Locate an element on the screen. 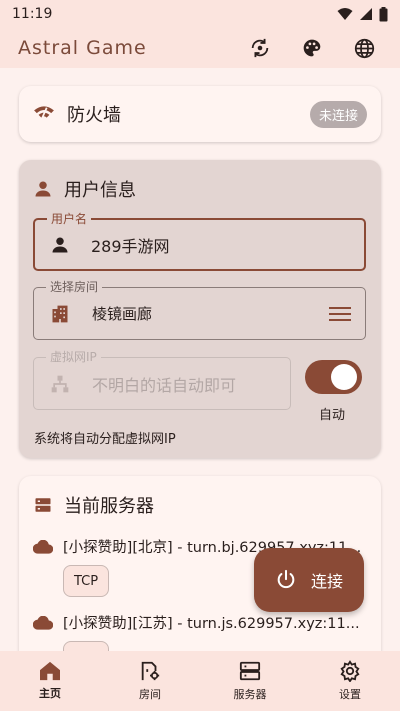  servers-header: 当前服务器 is located at coordinates (94, 505).